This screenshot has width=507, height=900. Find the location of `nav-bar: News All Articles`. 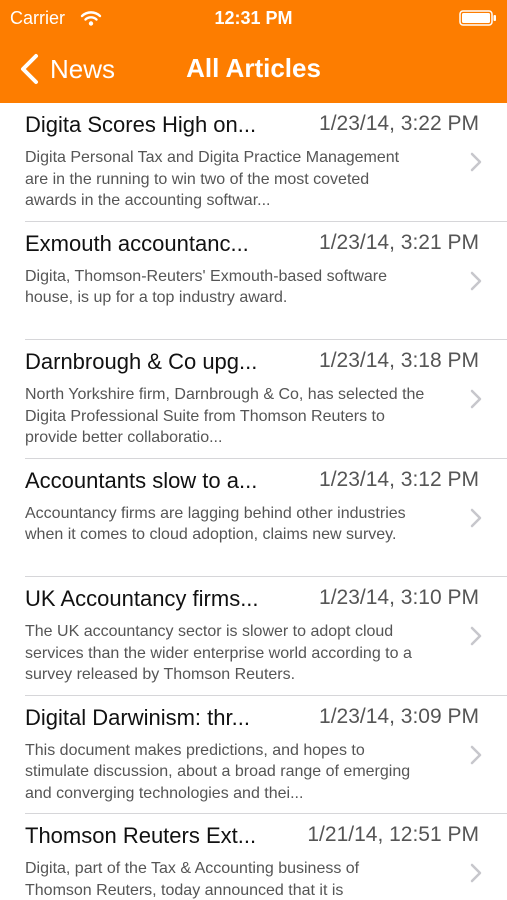

nav-bar: News All Articles is located at coordinates (253, 69).